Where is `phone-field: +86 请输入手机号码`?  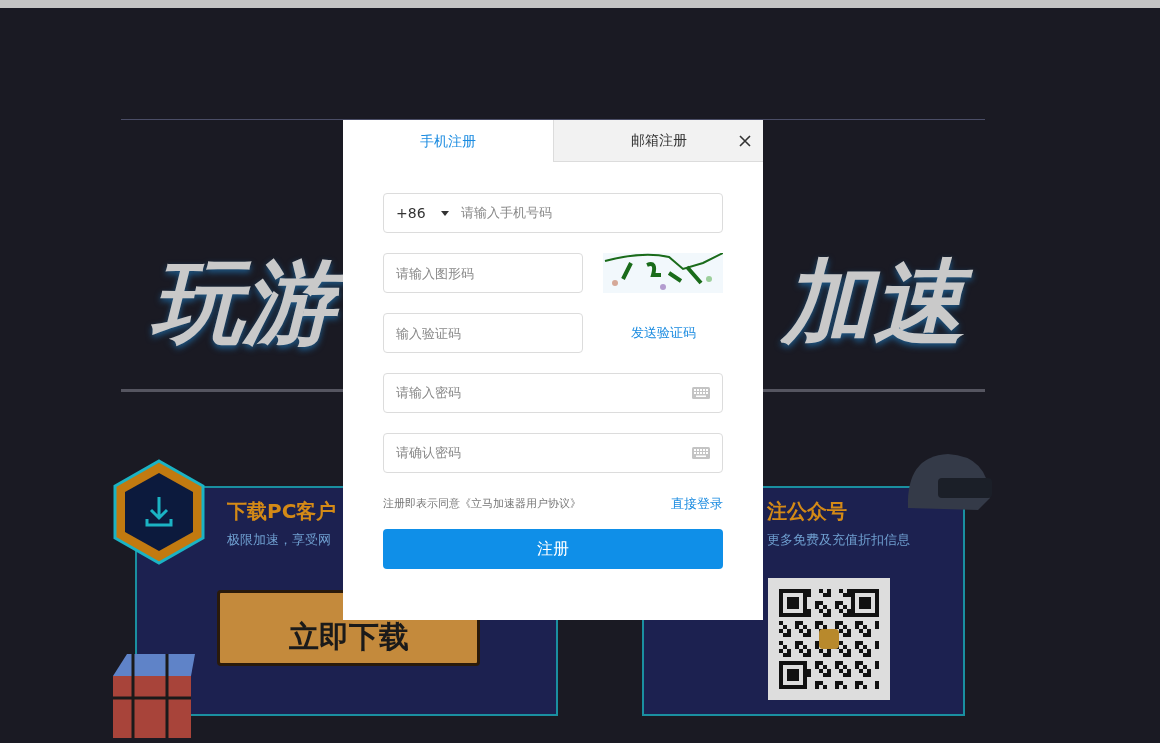 phone-field: +86 请输入手机号码 is located at coordinates (553, 213).